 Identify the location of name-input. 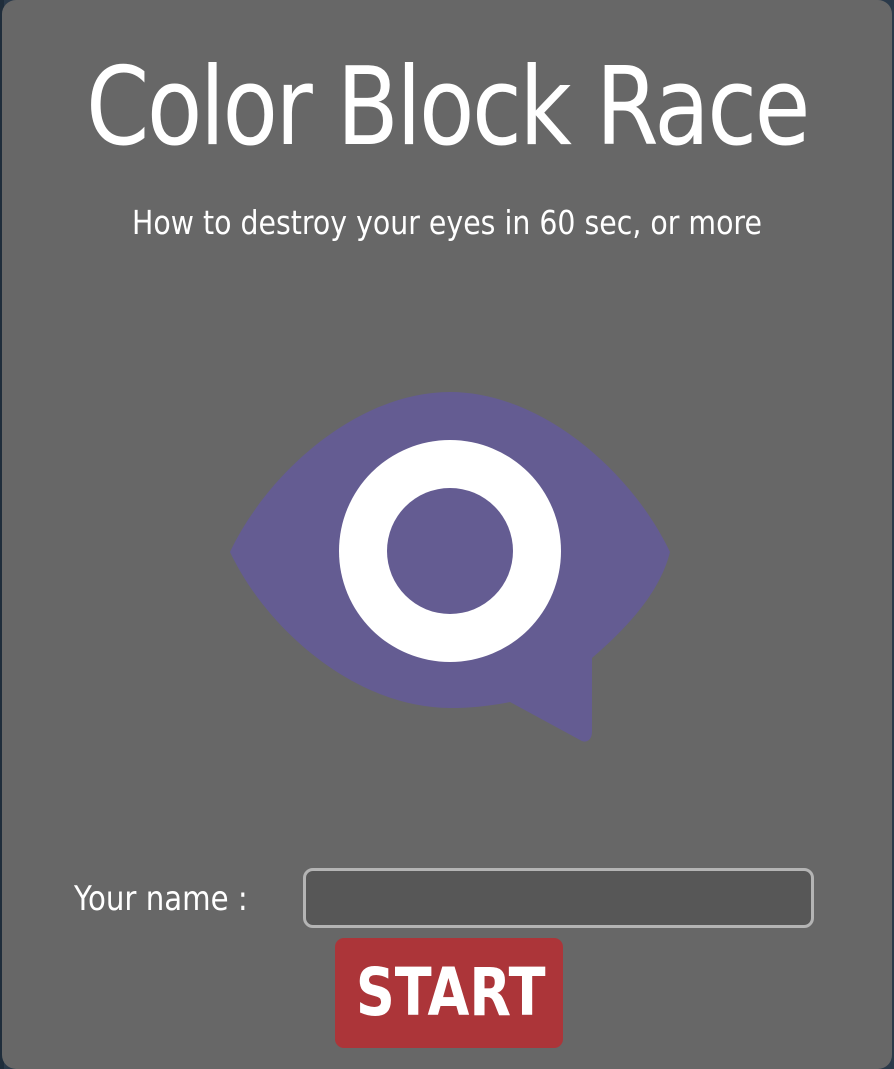
(558, 898).